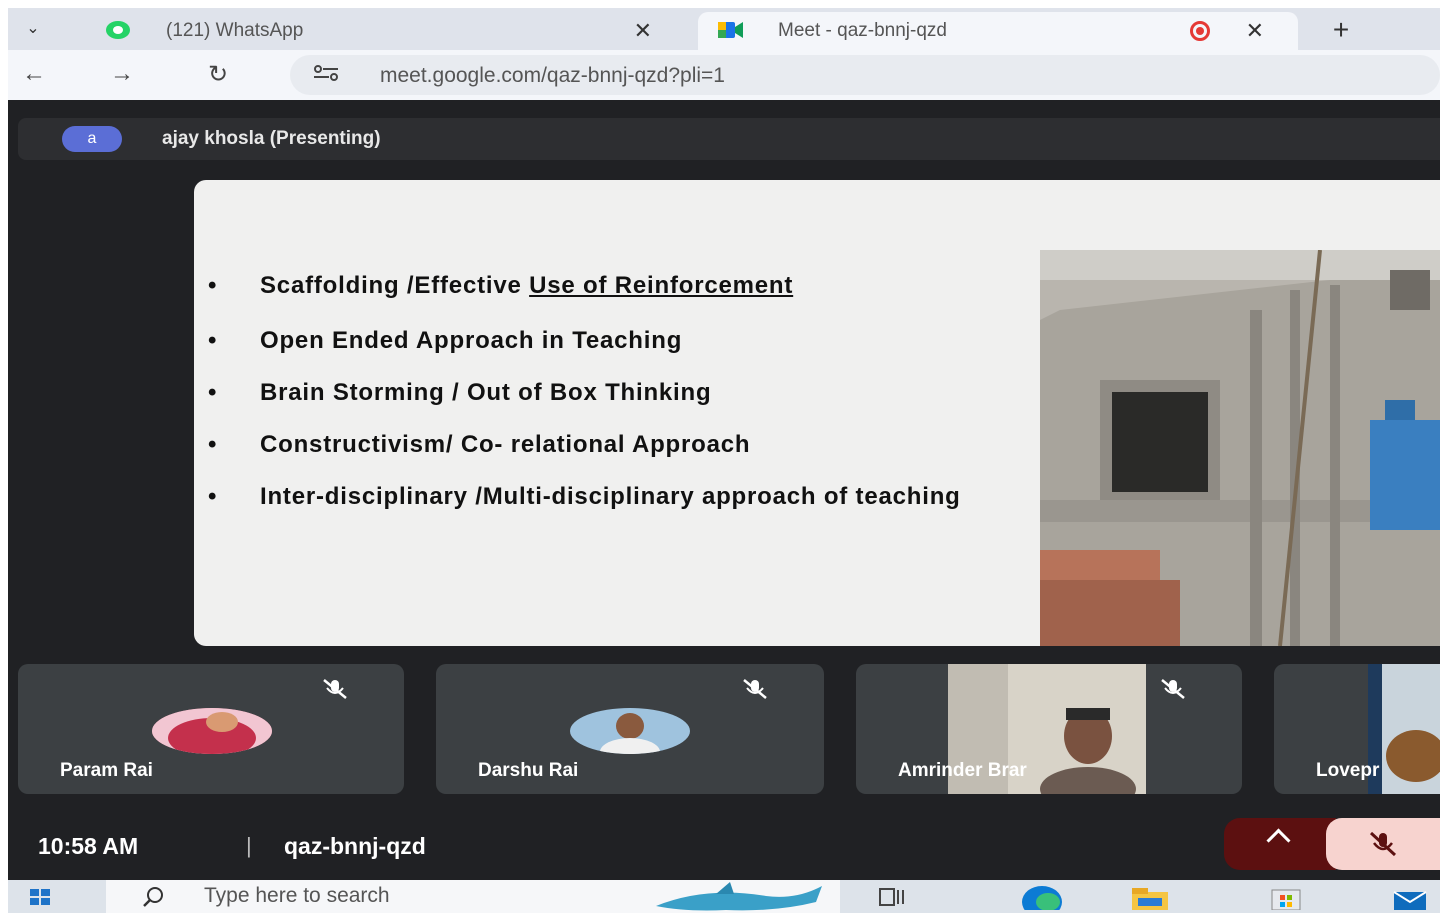 This screenshot has height=913, width=1440. What do you see at coordinates (471, 340) in the screenshot?
I see `bullet-text: Open Ended Approach in Teaching` at bounding box center [471, 340].